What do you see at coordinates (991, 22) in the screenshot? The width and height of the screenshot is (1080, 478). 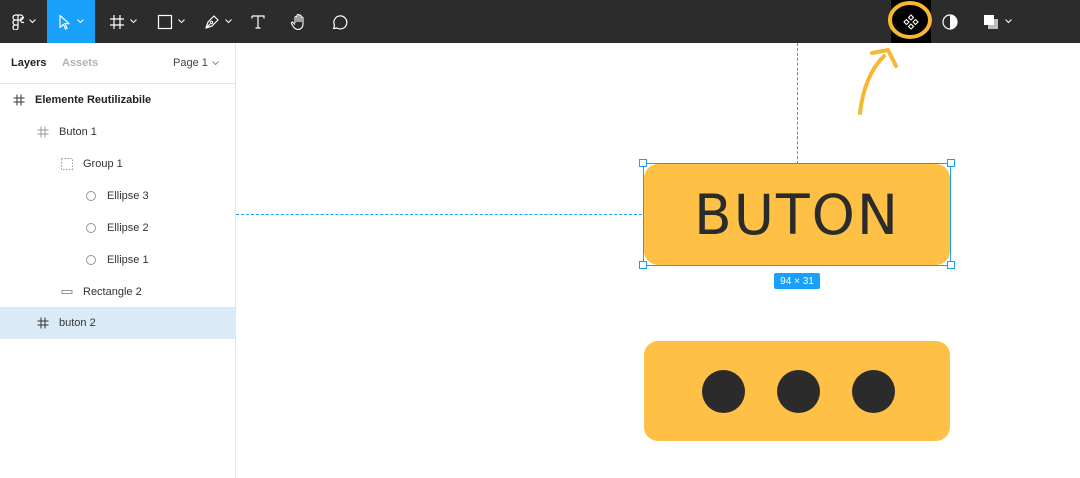 I see `boolean-ops-icon` at bounding box center [991, 22].